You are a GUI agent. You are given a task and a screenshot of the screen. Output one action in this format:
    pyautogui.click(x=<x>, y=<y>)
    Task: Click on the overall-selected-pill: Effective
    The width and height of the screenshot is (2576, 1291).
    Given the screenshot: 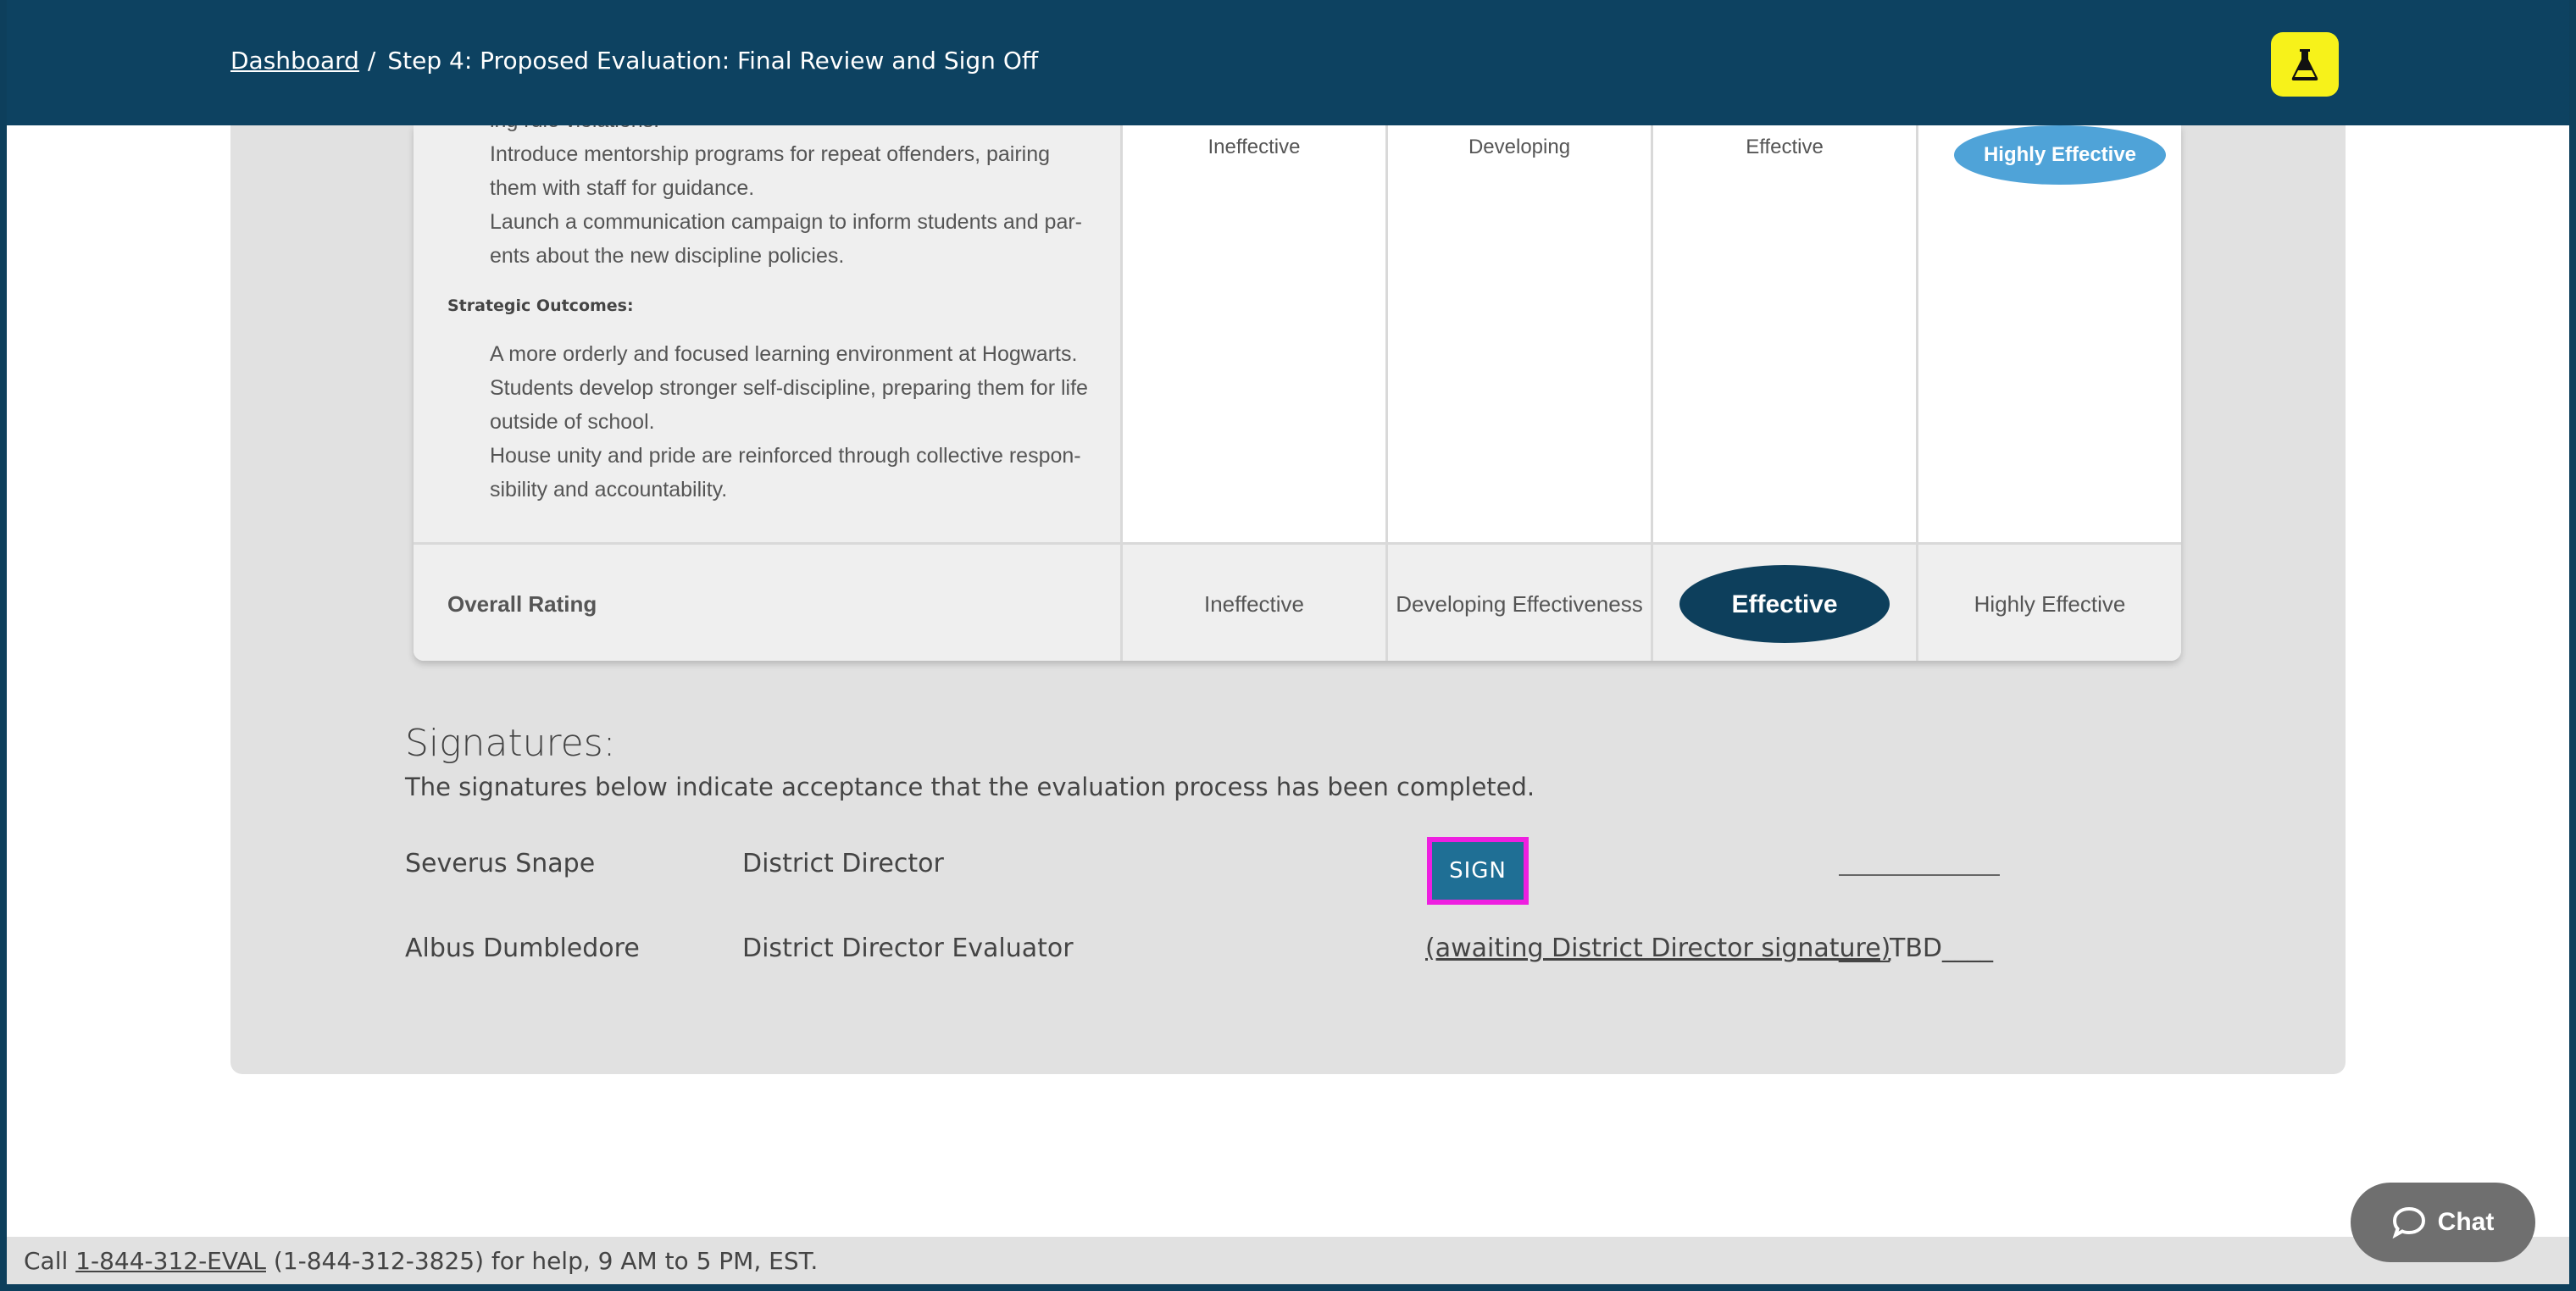 What is the action you would take?
    pyautogui.click(x=1785, y=604)
    